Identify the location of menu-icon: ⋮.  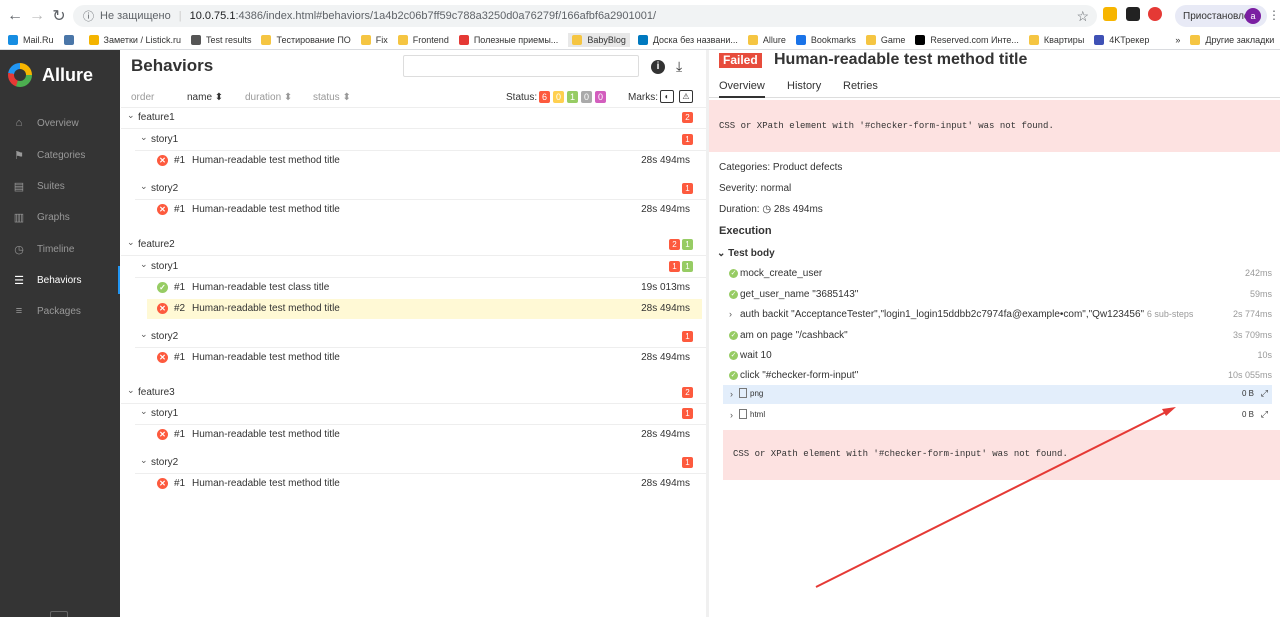
(1274, 15).